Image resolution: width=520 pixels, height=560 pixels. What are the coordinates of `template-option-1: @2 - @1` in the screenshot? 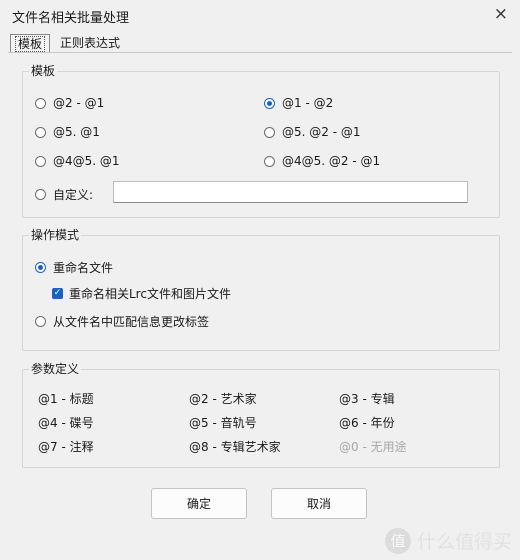 It's located at (69, 103).